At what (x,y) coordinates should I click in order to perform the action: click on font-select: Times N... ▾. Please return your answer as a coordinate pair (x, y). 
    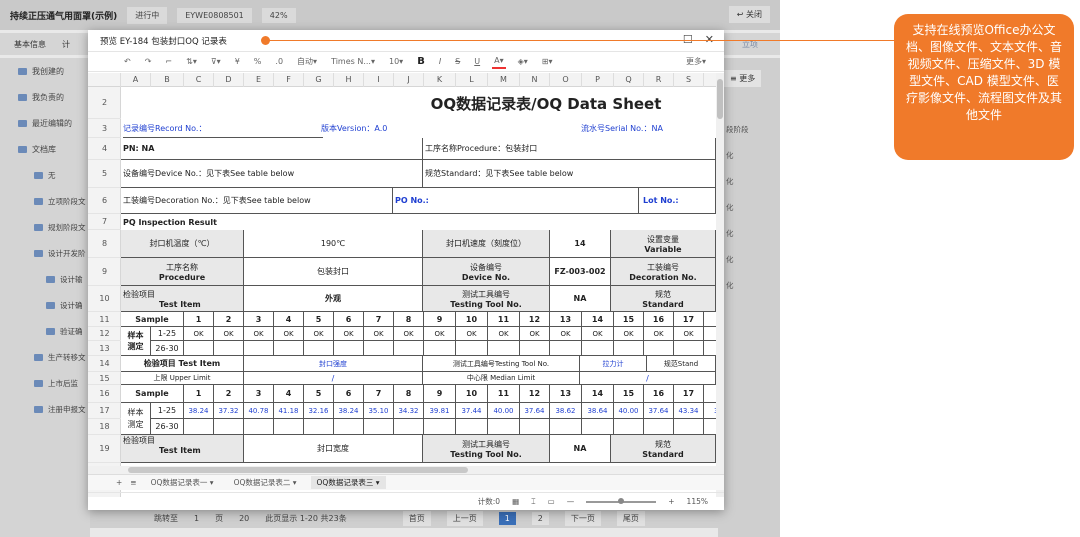
    Looking at the image, I should click on (353, 62).